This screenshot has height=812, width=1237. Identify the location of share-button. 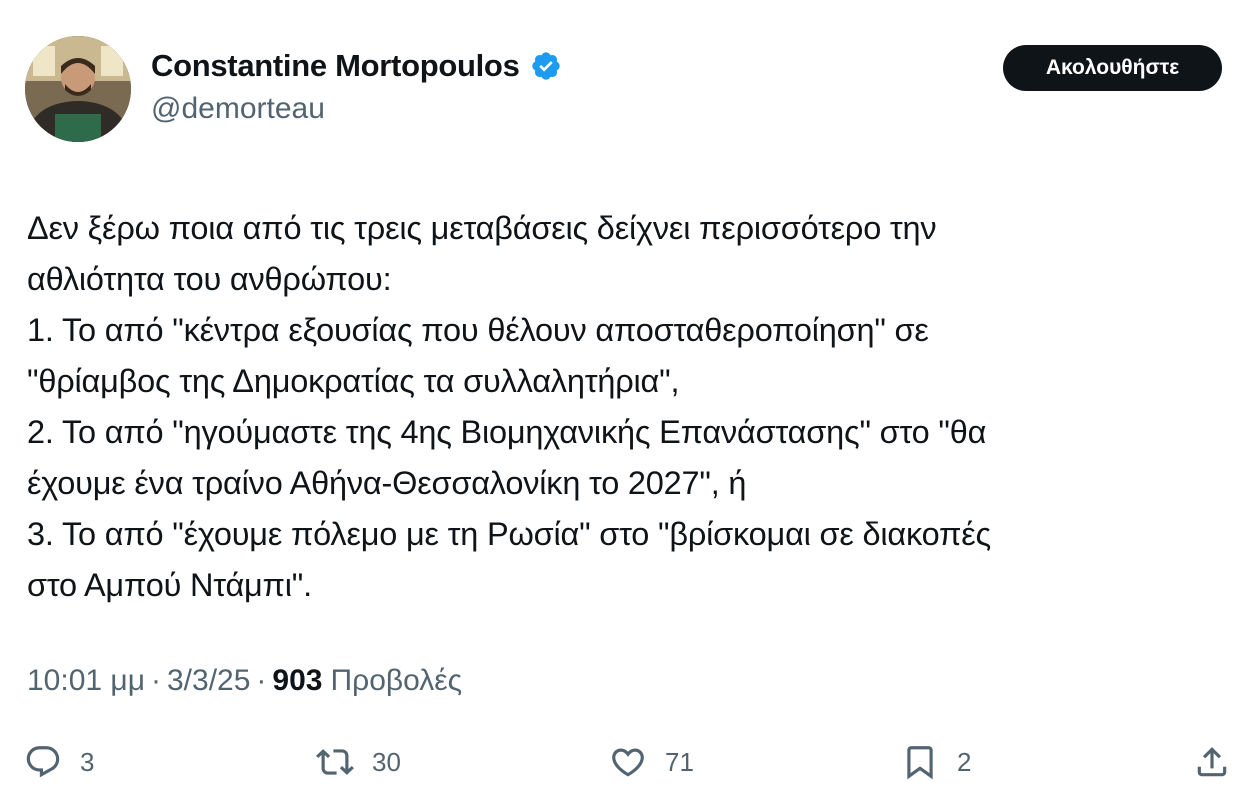
(1212, 762).